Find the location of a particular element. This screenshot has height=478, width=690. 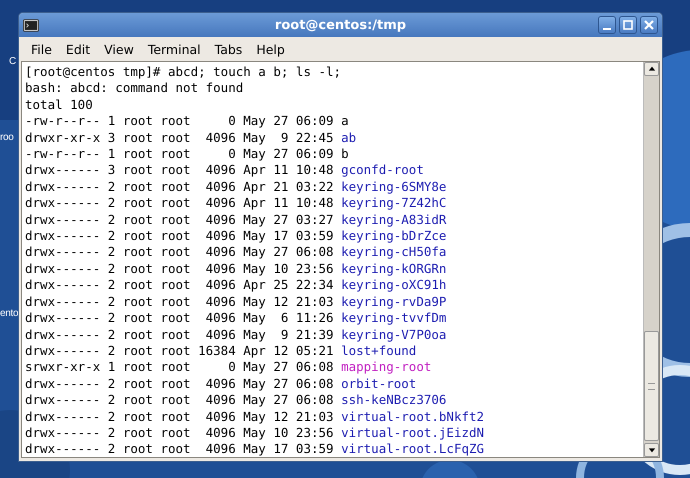

file-name: gconfd-root is located at coordinates (382, 170).